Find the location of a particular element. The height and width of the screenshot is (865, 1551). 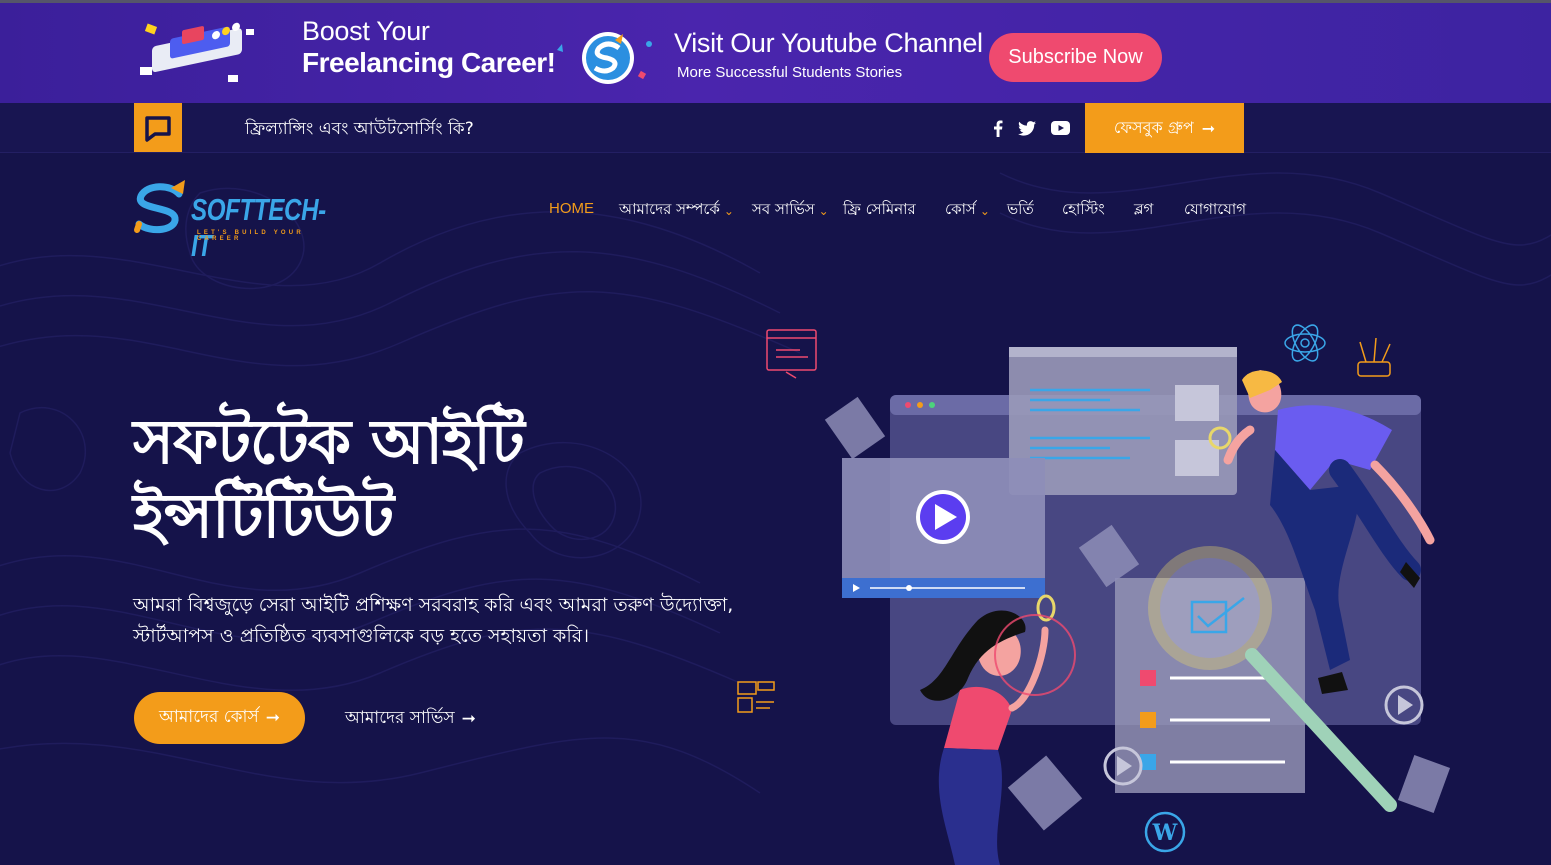

nav-label: হোস্টিং is located at coordinates (1083, 209).